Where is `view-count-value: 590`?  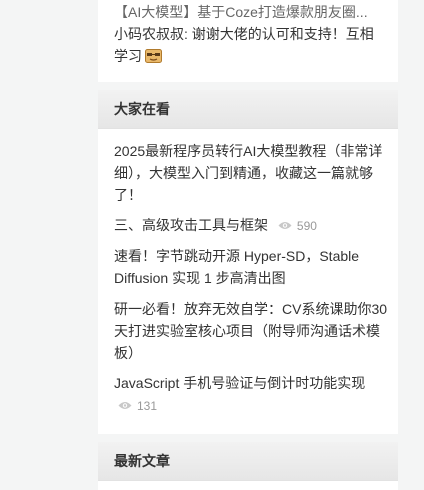 view-count-value: 590 is located at coordinates (306, 226).